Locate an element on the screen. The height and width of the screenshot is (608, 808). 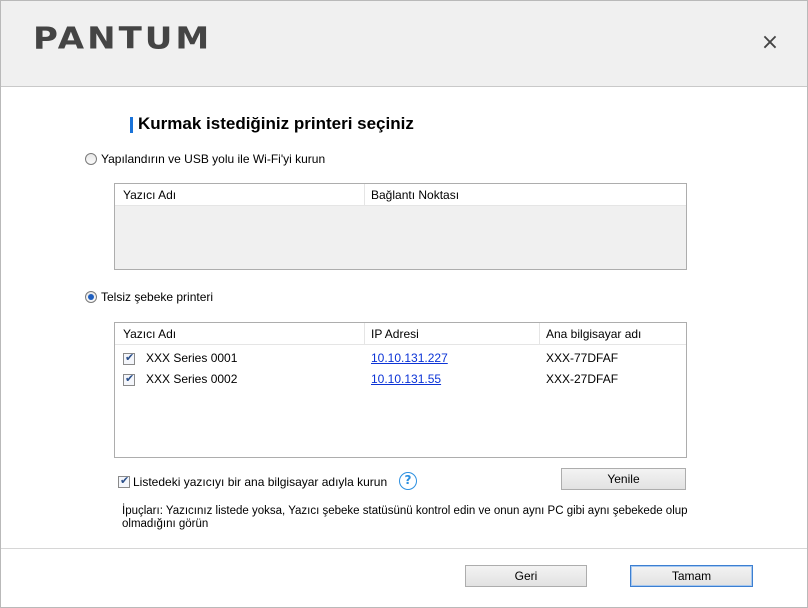
refresh-button: Yenile is located at coordinates (623, 479).